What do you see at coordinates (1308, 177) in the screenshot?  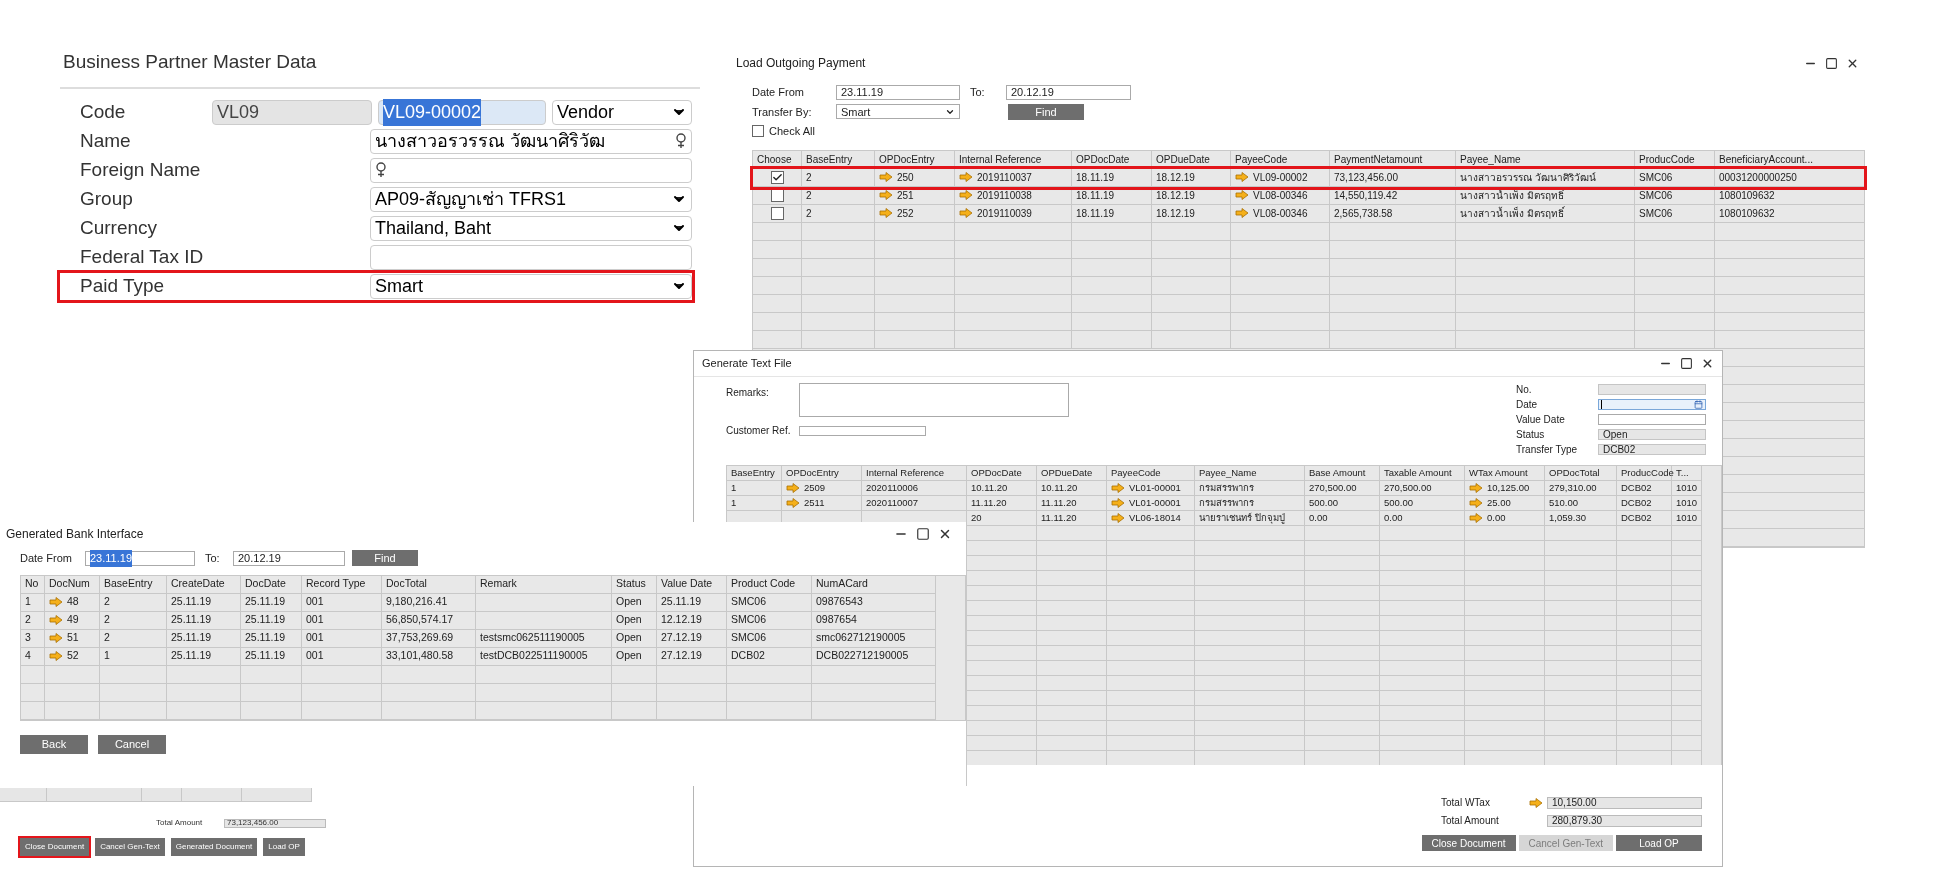 I see `highlighted-row: 2 250 2019110037 18.11.19 18.12.19 VL09-00002 73,123,456.00 นางสาวอรวรรณ วัฒนาศิริวัฒน์ SMC06 00031200000250` at bounding box center [1308, 177].